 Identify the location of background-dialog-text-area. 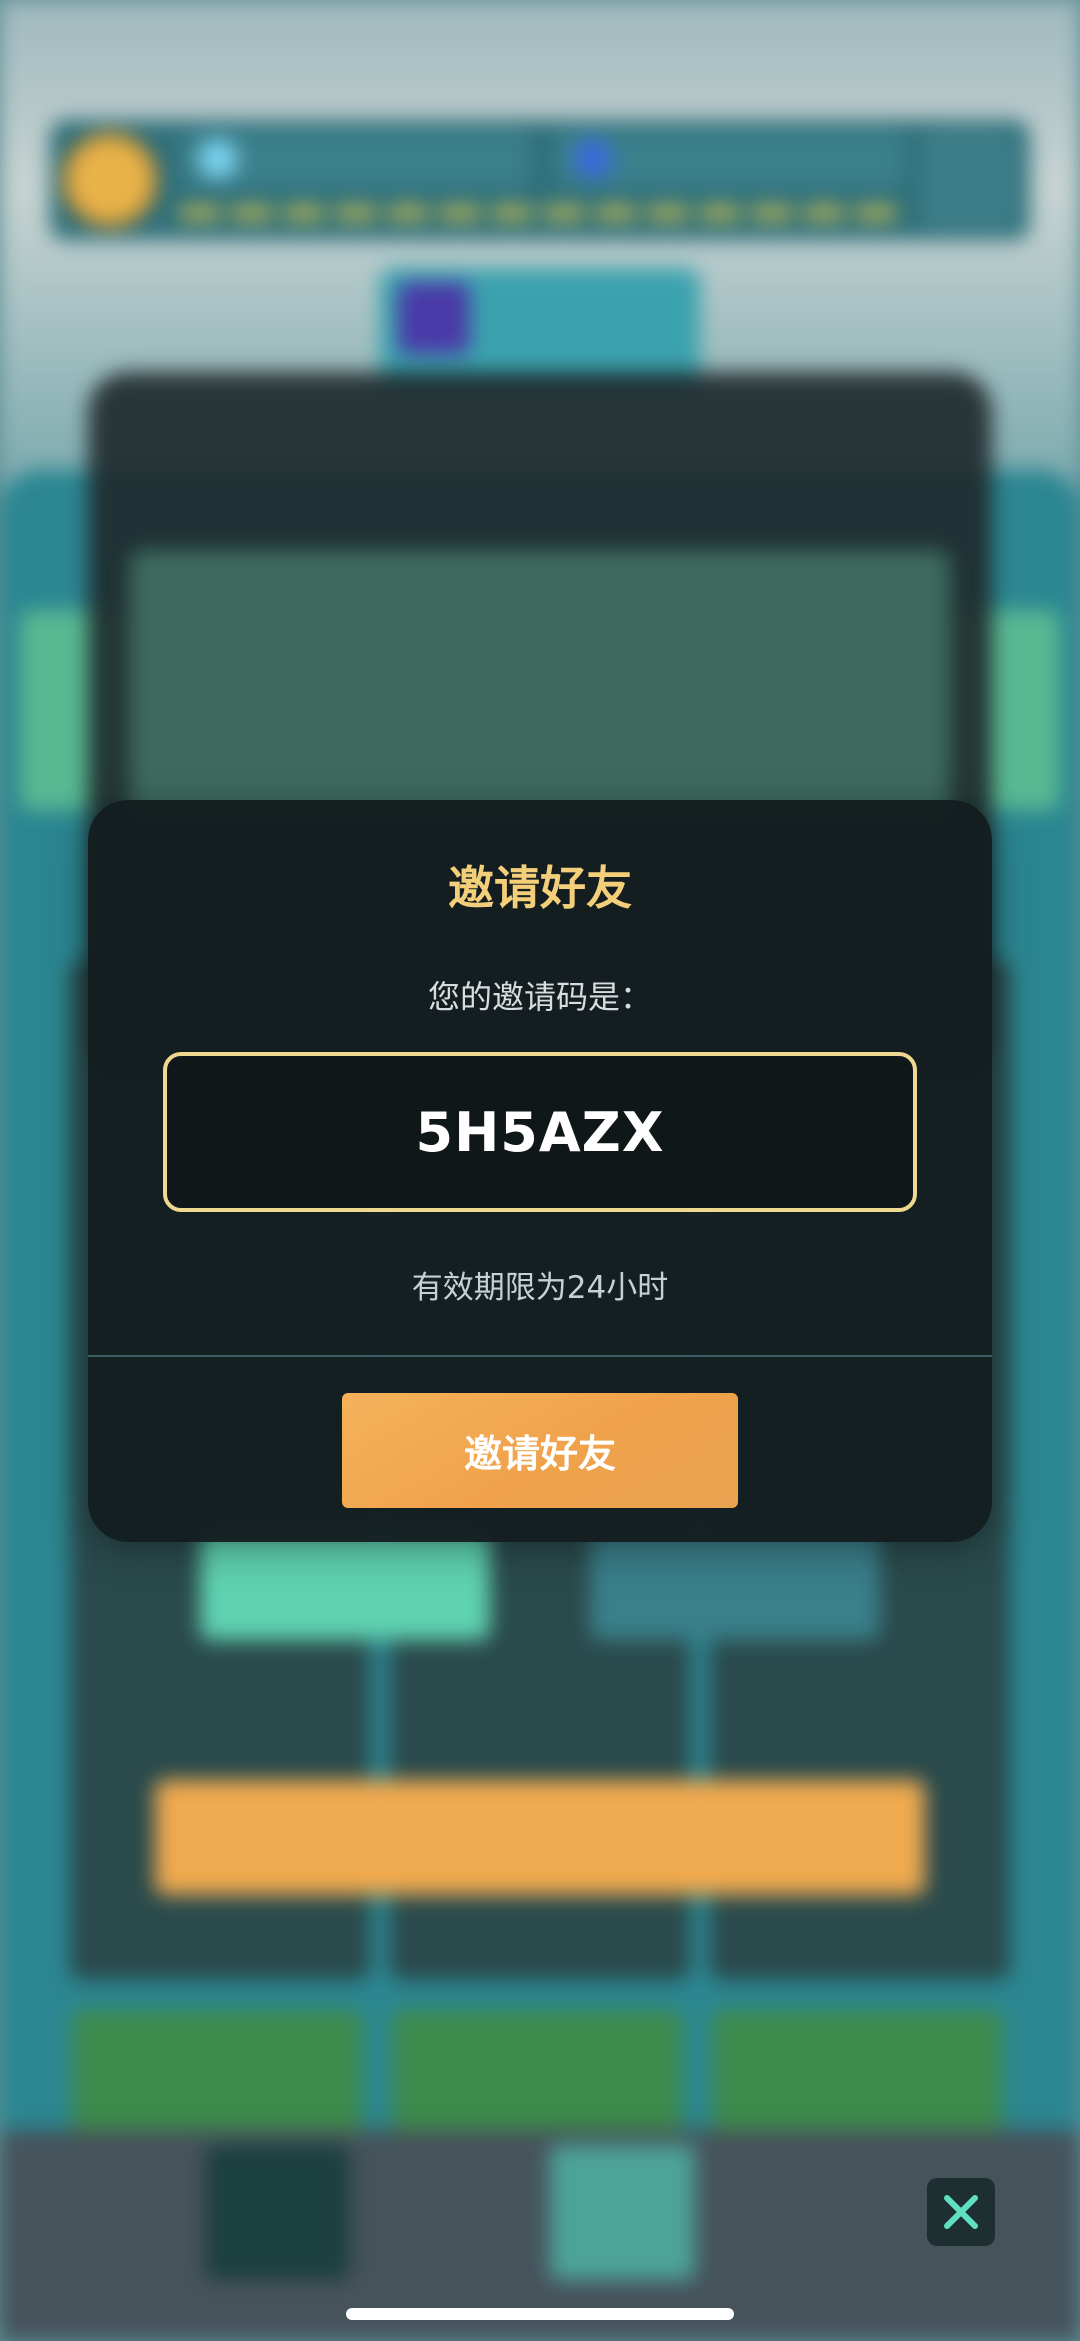
(540, 685).